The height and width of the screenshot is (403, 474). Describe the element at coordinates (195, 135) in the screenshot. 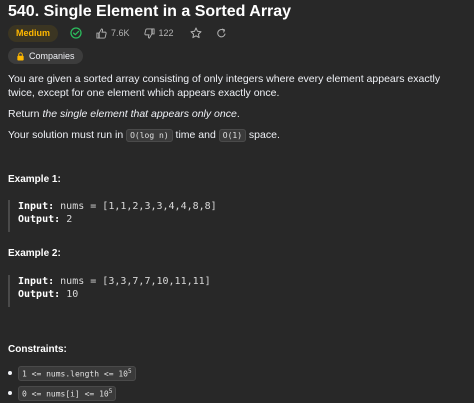

I see `complexity-mid: time and` at that location.